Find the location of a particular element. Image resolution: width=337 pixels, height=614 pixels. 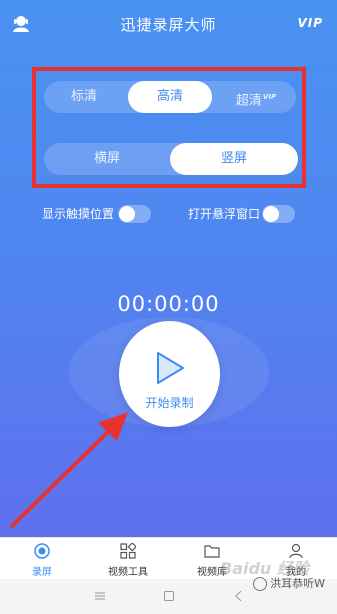

tab-video-tools: 视频工具 is located at coordinates (128, 559).